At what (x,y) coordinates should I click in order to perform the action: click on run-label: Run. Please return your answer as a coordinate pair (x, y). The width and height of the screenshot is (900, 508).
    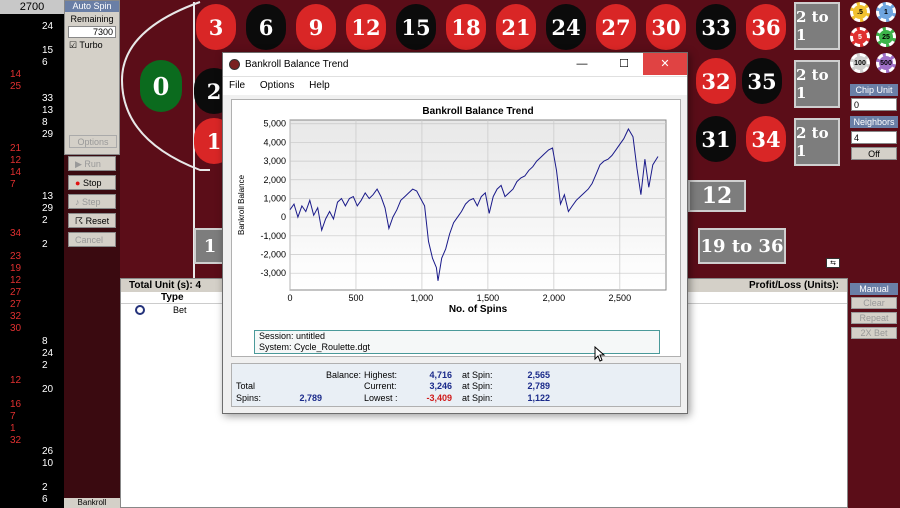
    Looking at the image, I should click on (92, 164).